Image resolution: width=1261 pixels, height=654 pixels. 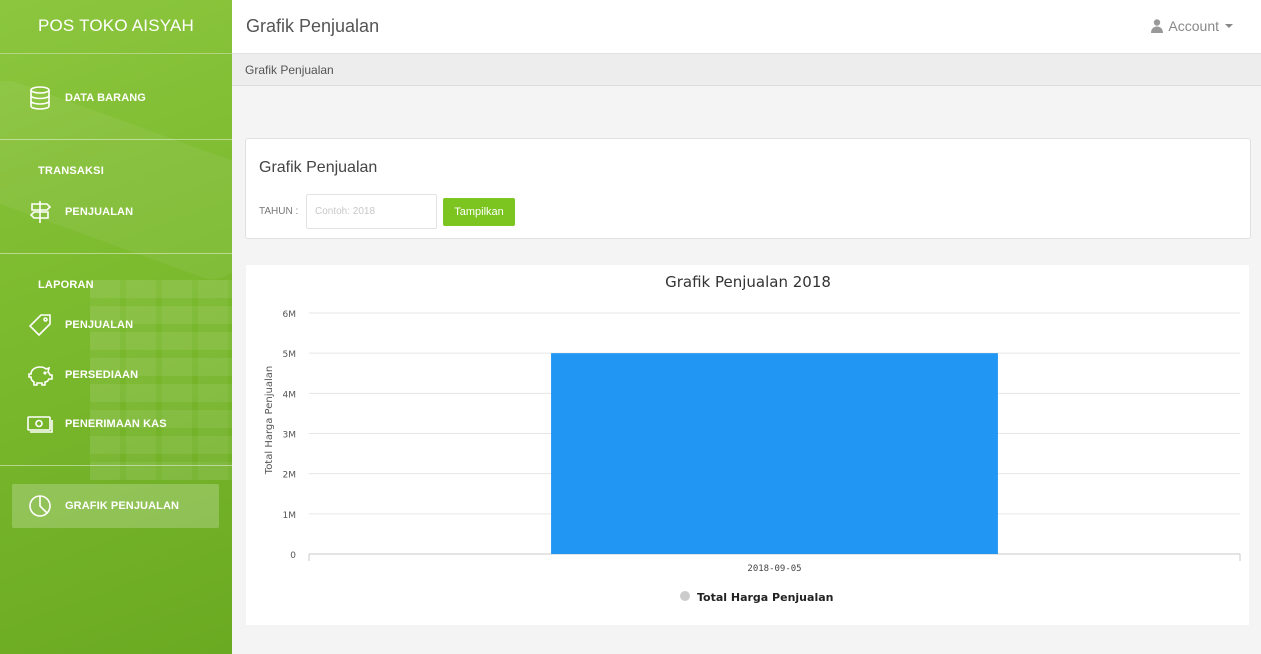 What do you see at coordinates (290, 355) in the screenshot?
I see `y-tick-label: 5M` at bounding box center [290, 355].